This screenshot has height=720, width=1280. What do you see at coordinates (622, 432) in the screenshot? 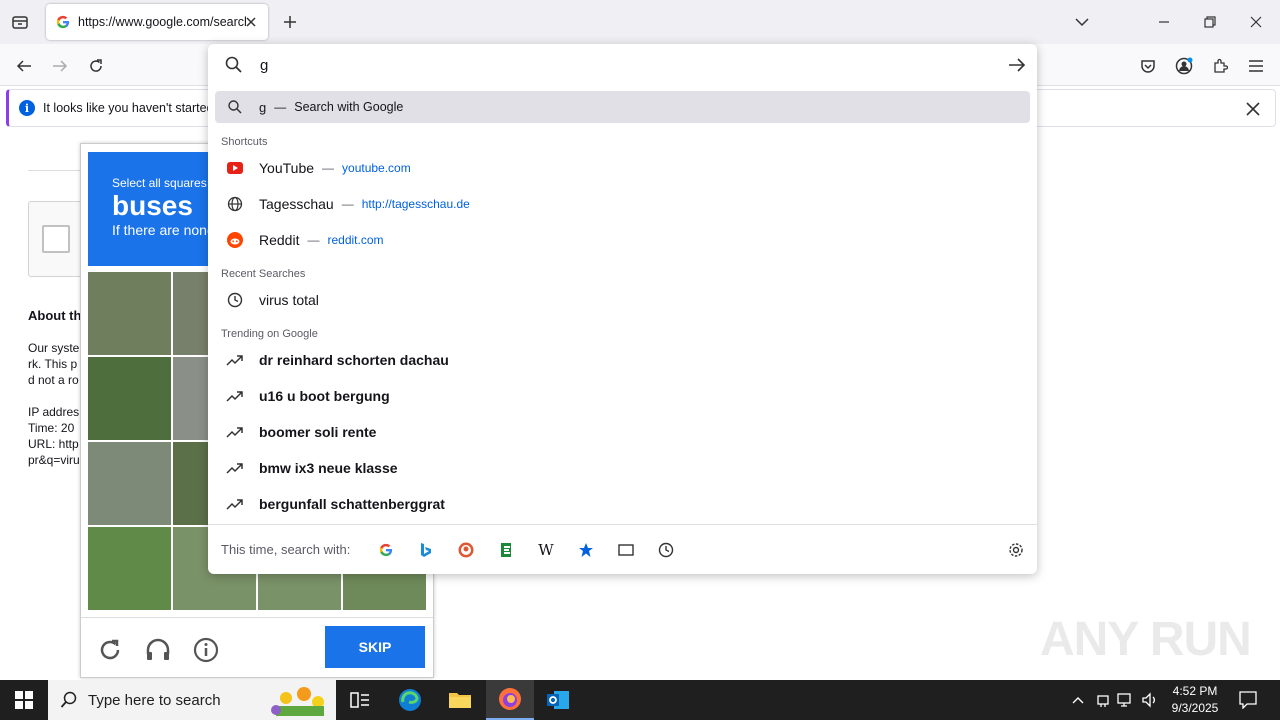
I see `trending-item: boomer soli rente` at bounding box center [622, 432].